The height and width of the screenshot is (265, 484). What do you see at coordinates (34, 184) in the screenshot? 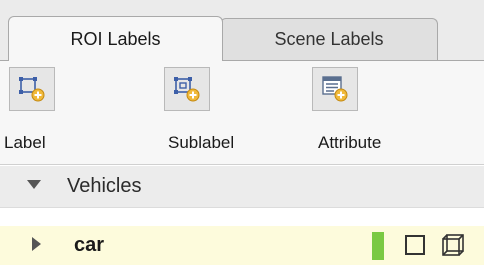
I see `chevron-down-icon` at bounding box center [34, 184].